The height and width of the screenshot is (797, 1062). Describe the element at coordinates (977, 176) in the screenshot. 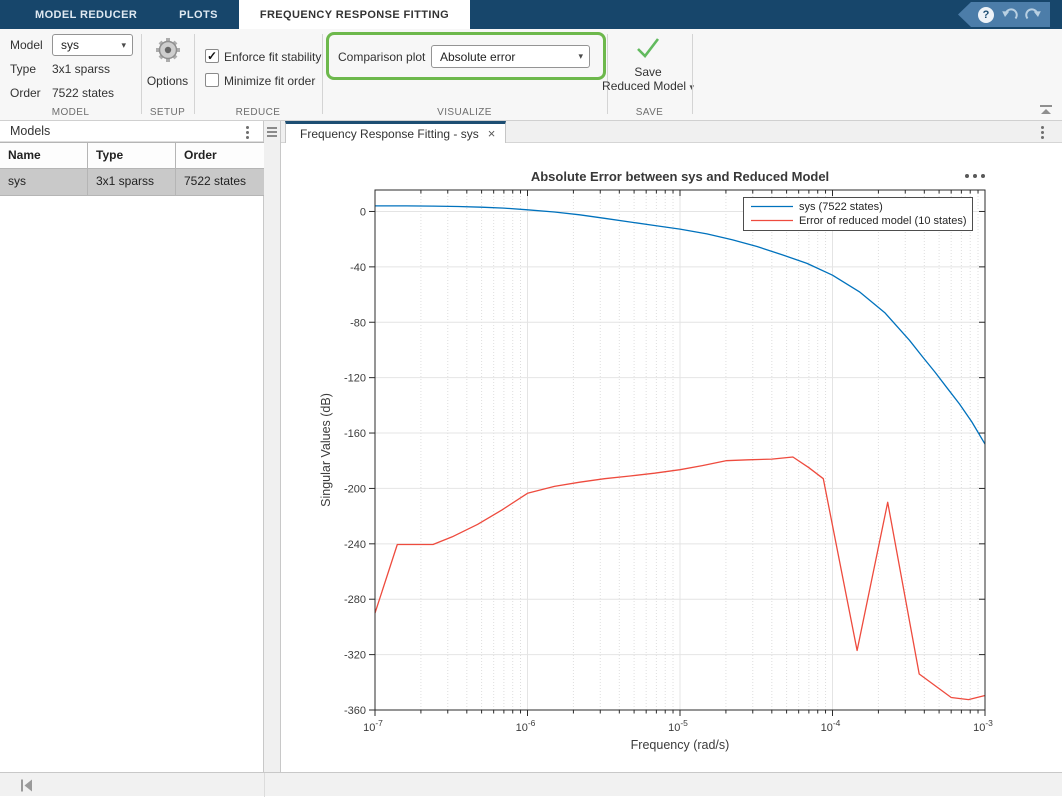

I see `axes-options-icon` at that location.